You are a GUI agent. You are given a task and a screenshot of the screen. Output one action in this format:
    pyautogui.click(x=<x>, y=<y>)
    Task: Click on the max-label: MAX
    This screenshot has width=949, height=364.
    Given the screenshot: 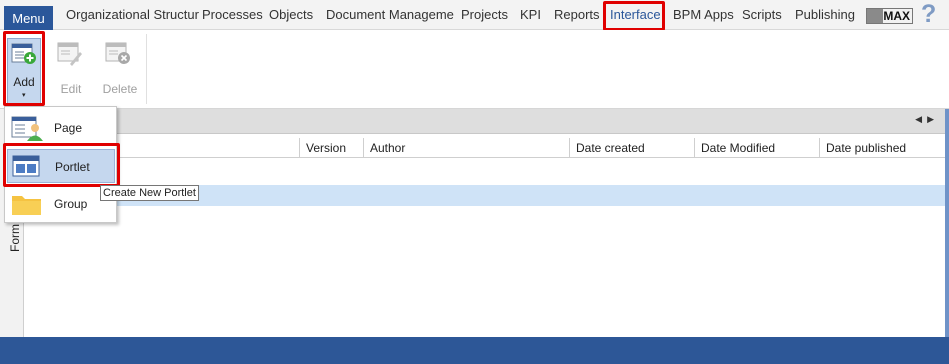 What is the action you would take?
    pyautogui.click(x=896, y=16)
    